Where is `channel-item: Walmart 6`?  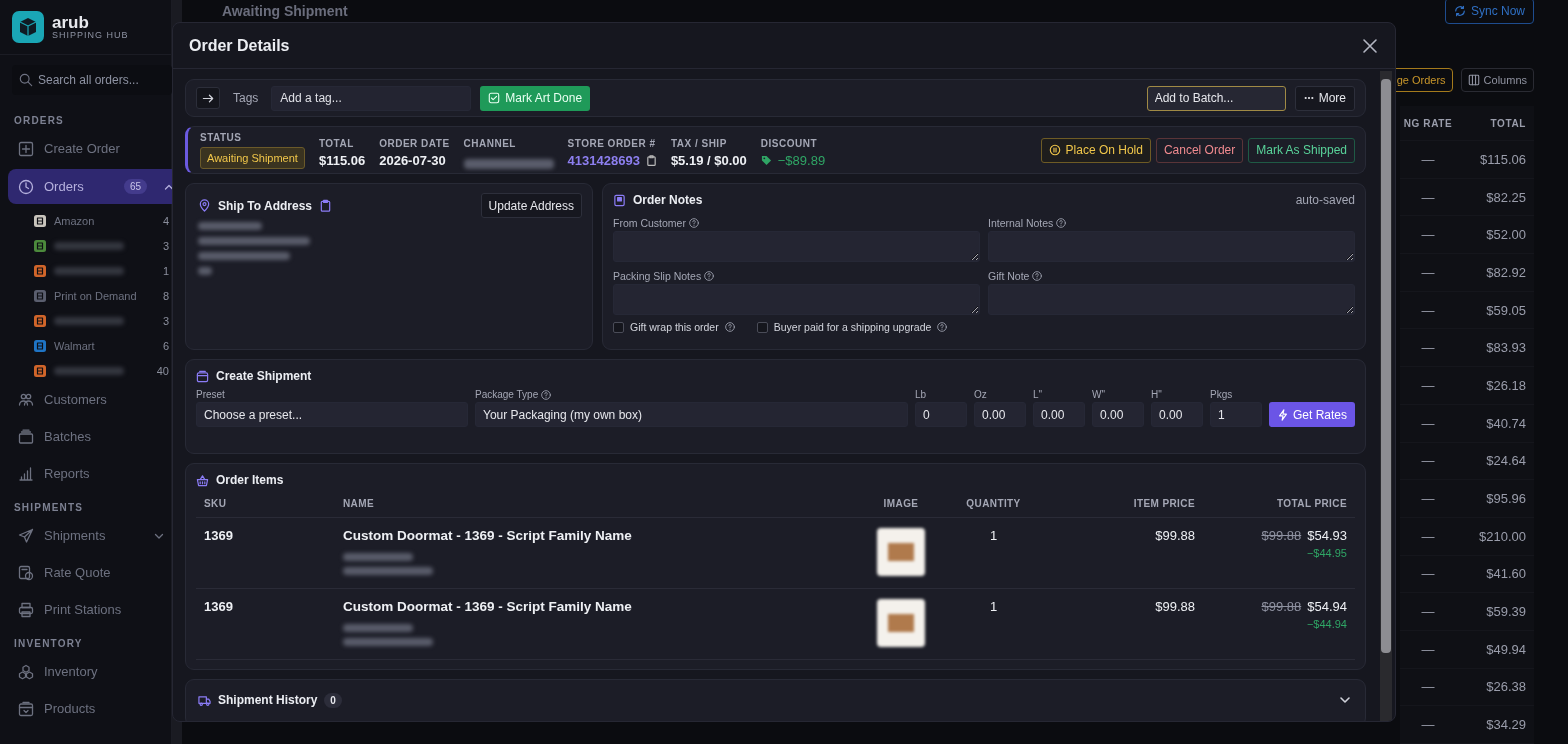 channel-item: Walmart 6 is located at coordinates (89, 345).